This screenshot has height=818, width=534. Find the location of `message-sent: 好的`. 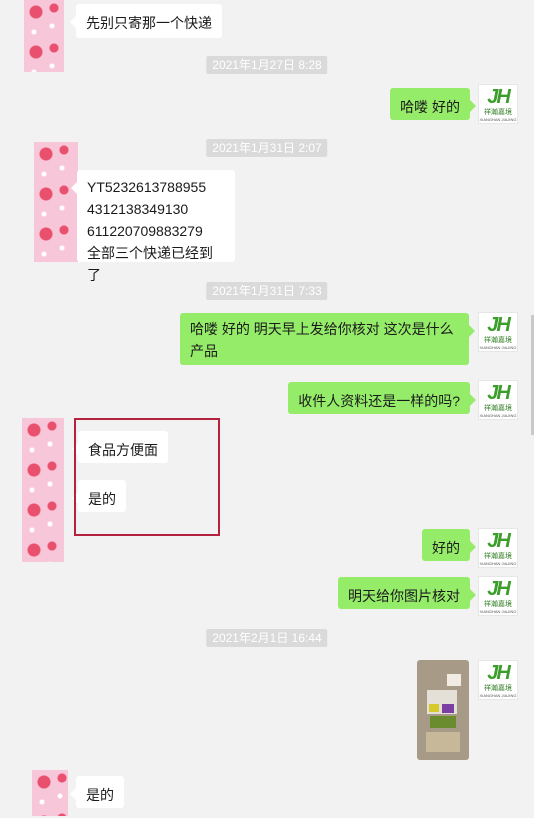

message-sent: 好的 is located at coordinates (449, 545).